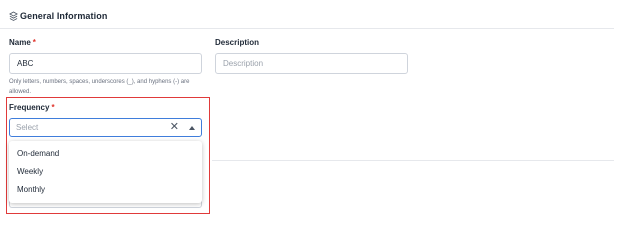 This screenshot has width=624, height=240. I want to click on frequency-select: Select ✕, so click(105, 127).